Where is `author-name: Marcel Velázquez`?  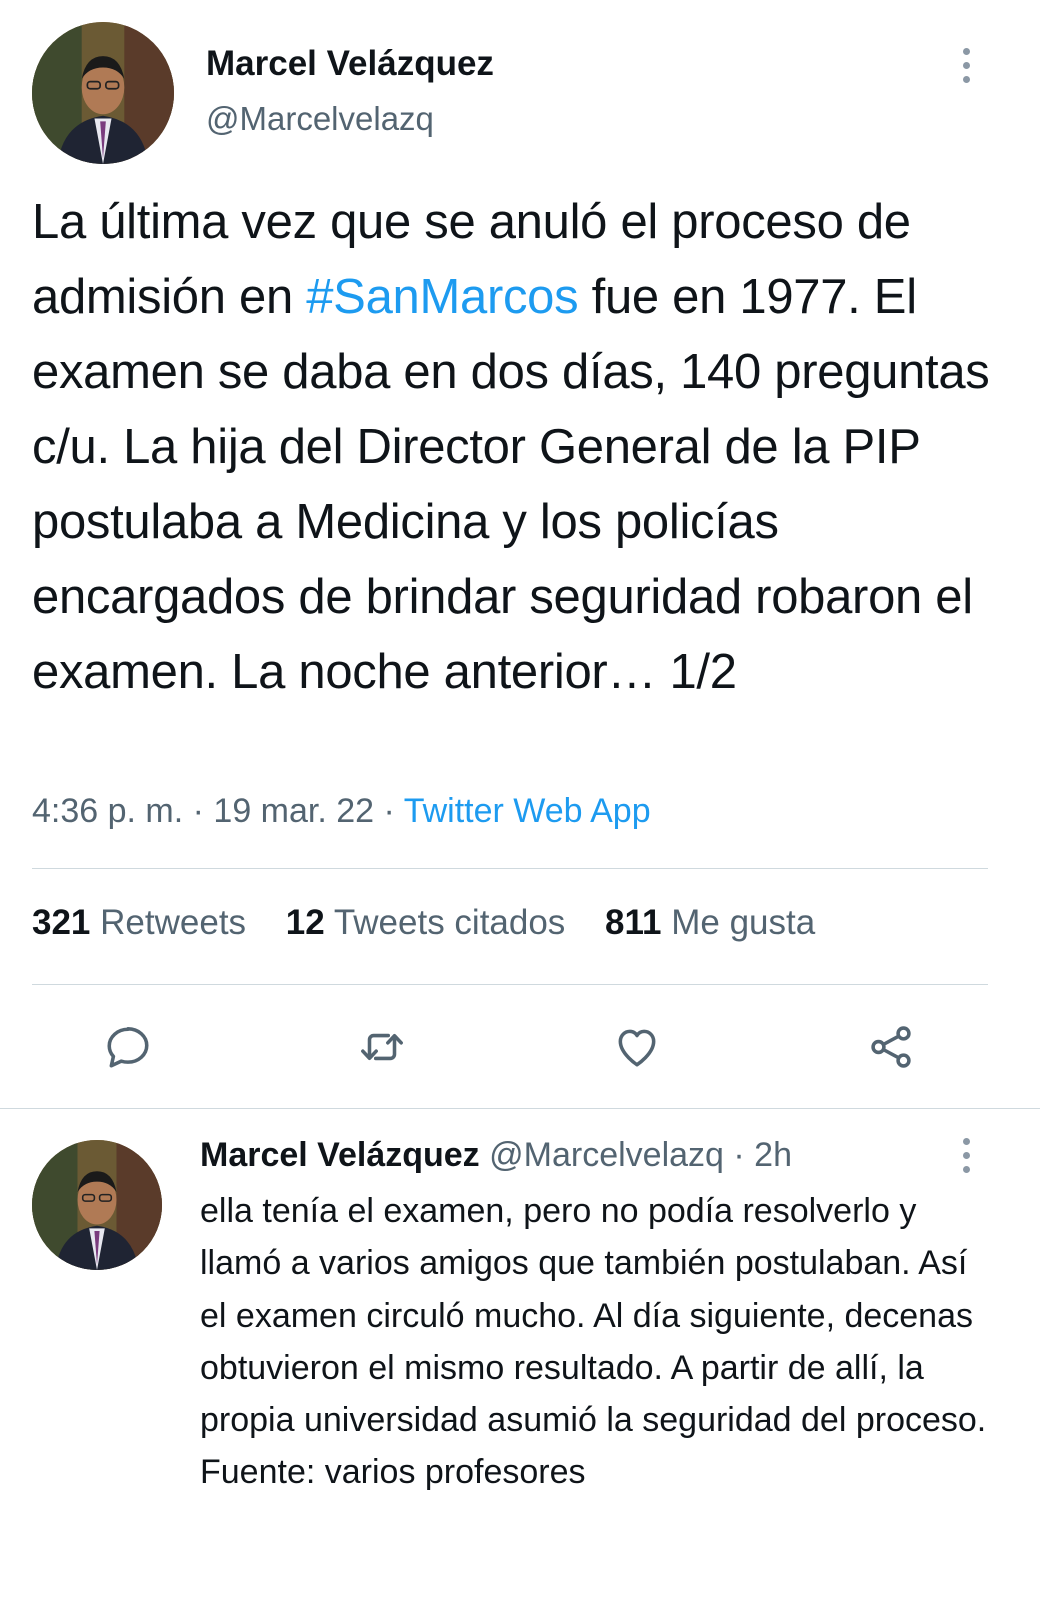 author-name: Marcel Velázquez is located at coordinates (350, 64).